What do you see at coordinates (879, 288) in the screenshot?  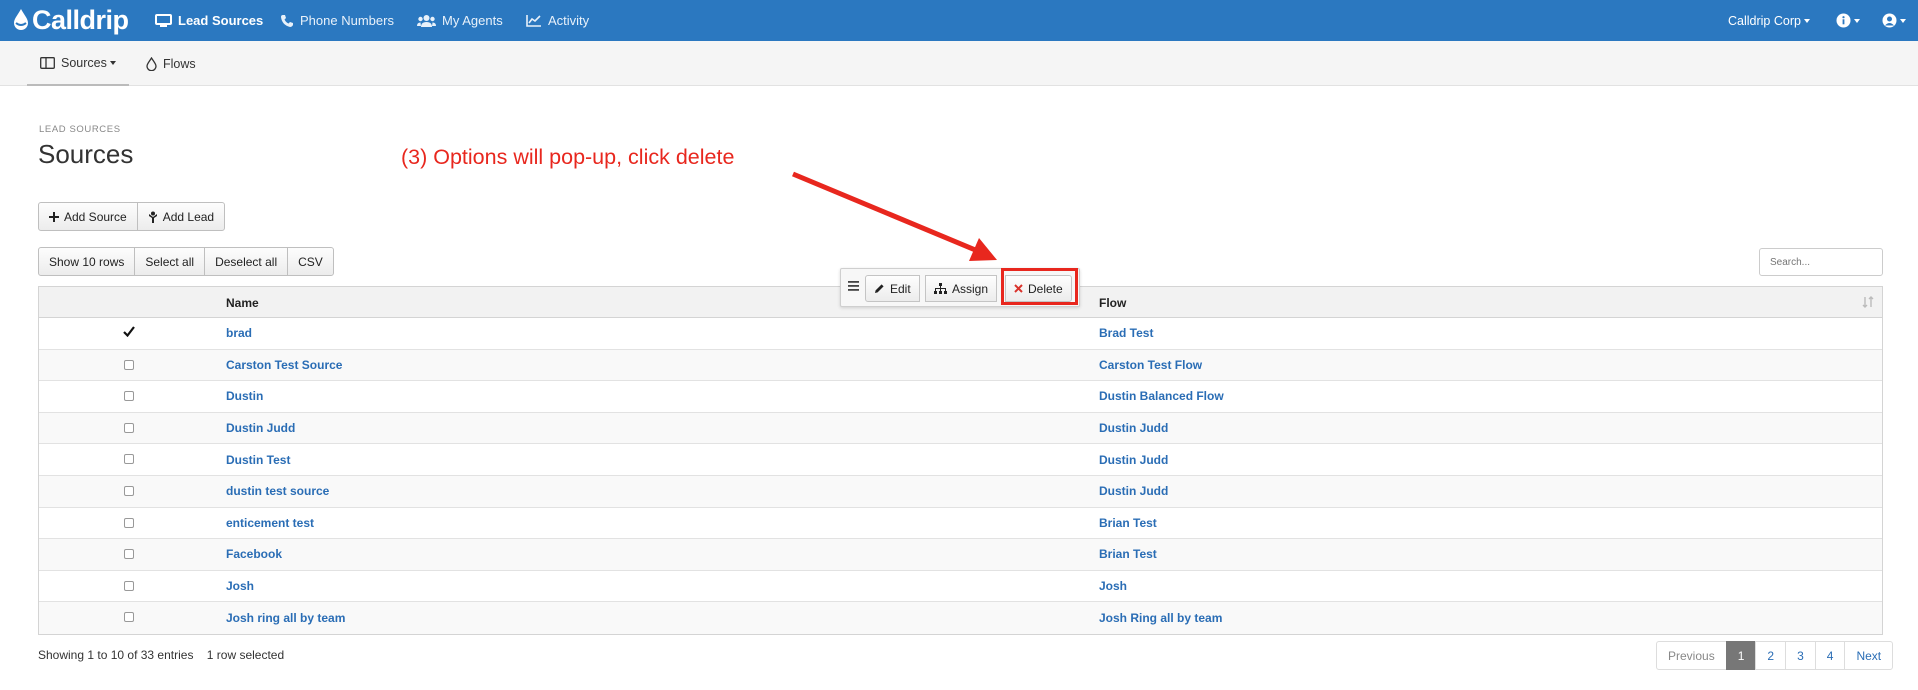 I see `pencil-icon` at bounding box center [879, 288].